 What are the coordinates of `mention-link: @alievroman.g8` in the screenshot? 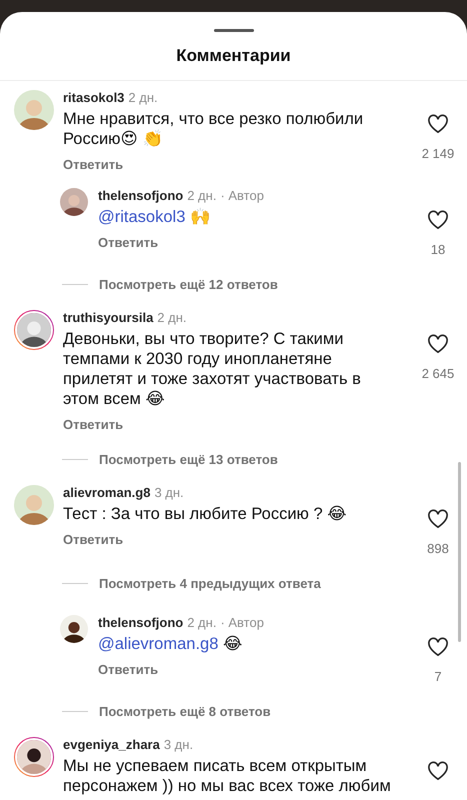 It's located at (158, 644).